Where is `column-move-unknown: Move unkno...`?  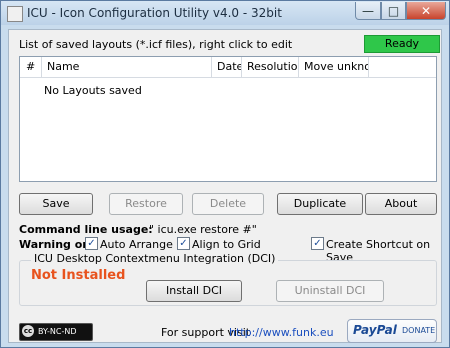 column-move-unknown: Move unkno... is located at coordinates (334, 67).